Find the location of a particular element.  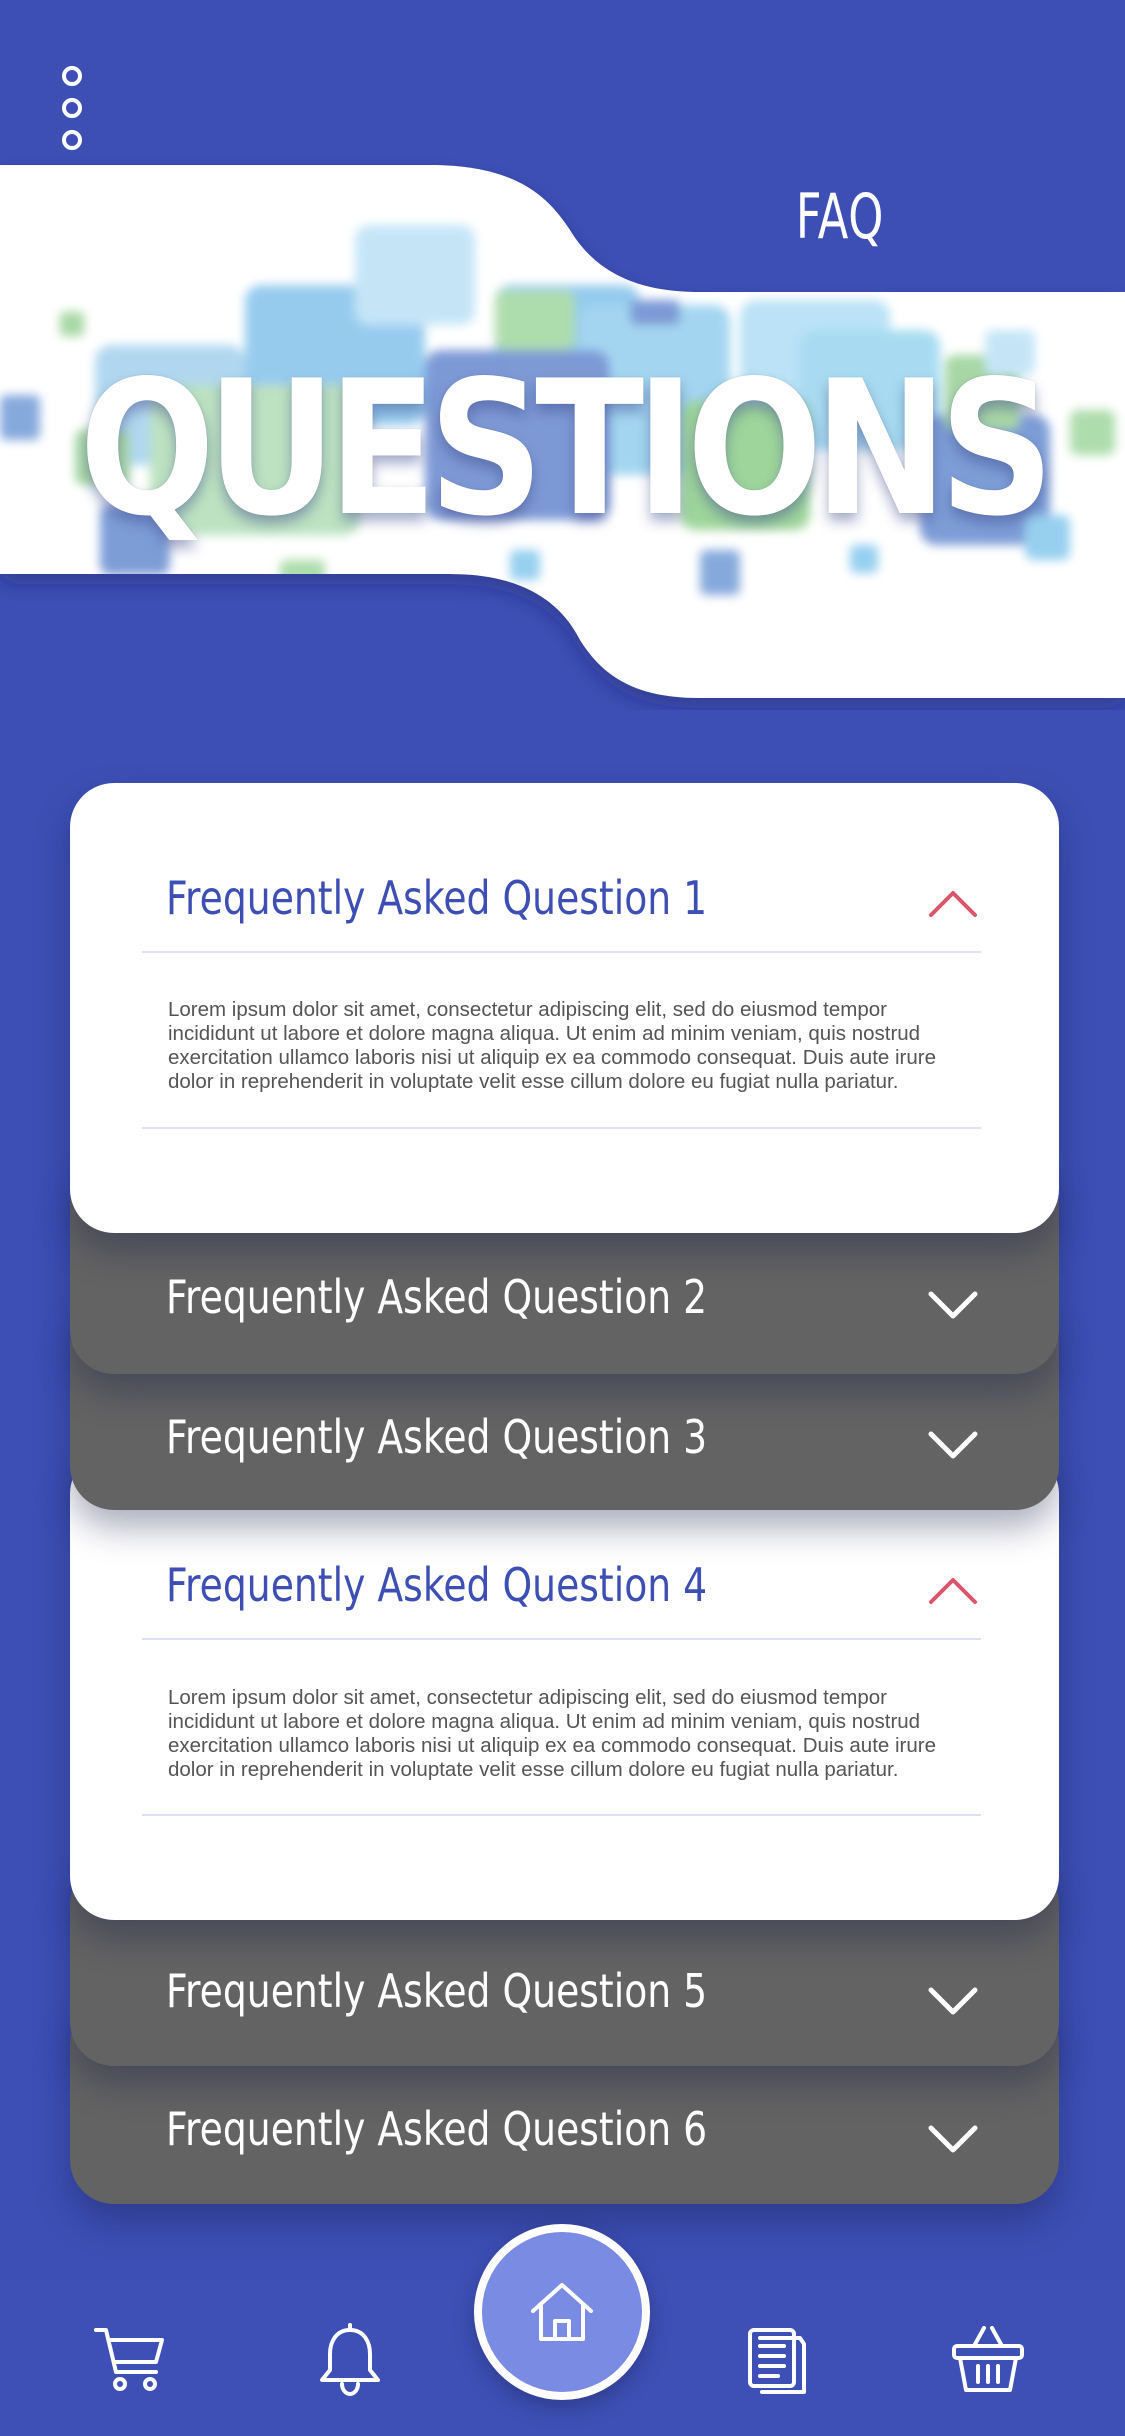

cart-icon is located at coordinates (130, 2360).